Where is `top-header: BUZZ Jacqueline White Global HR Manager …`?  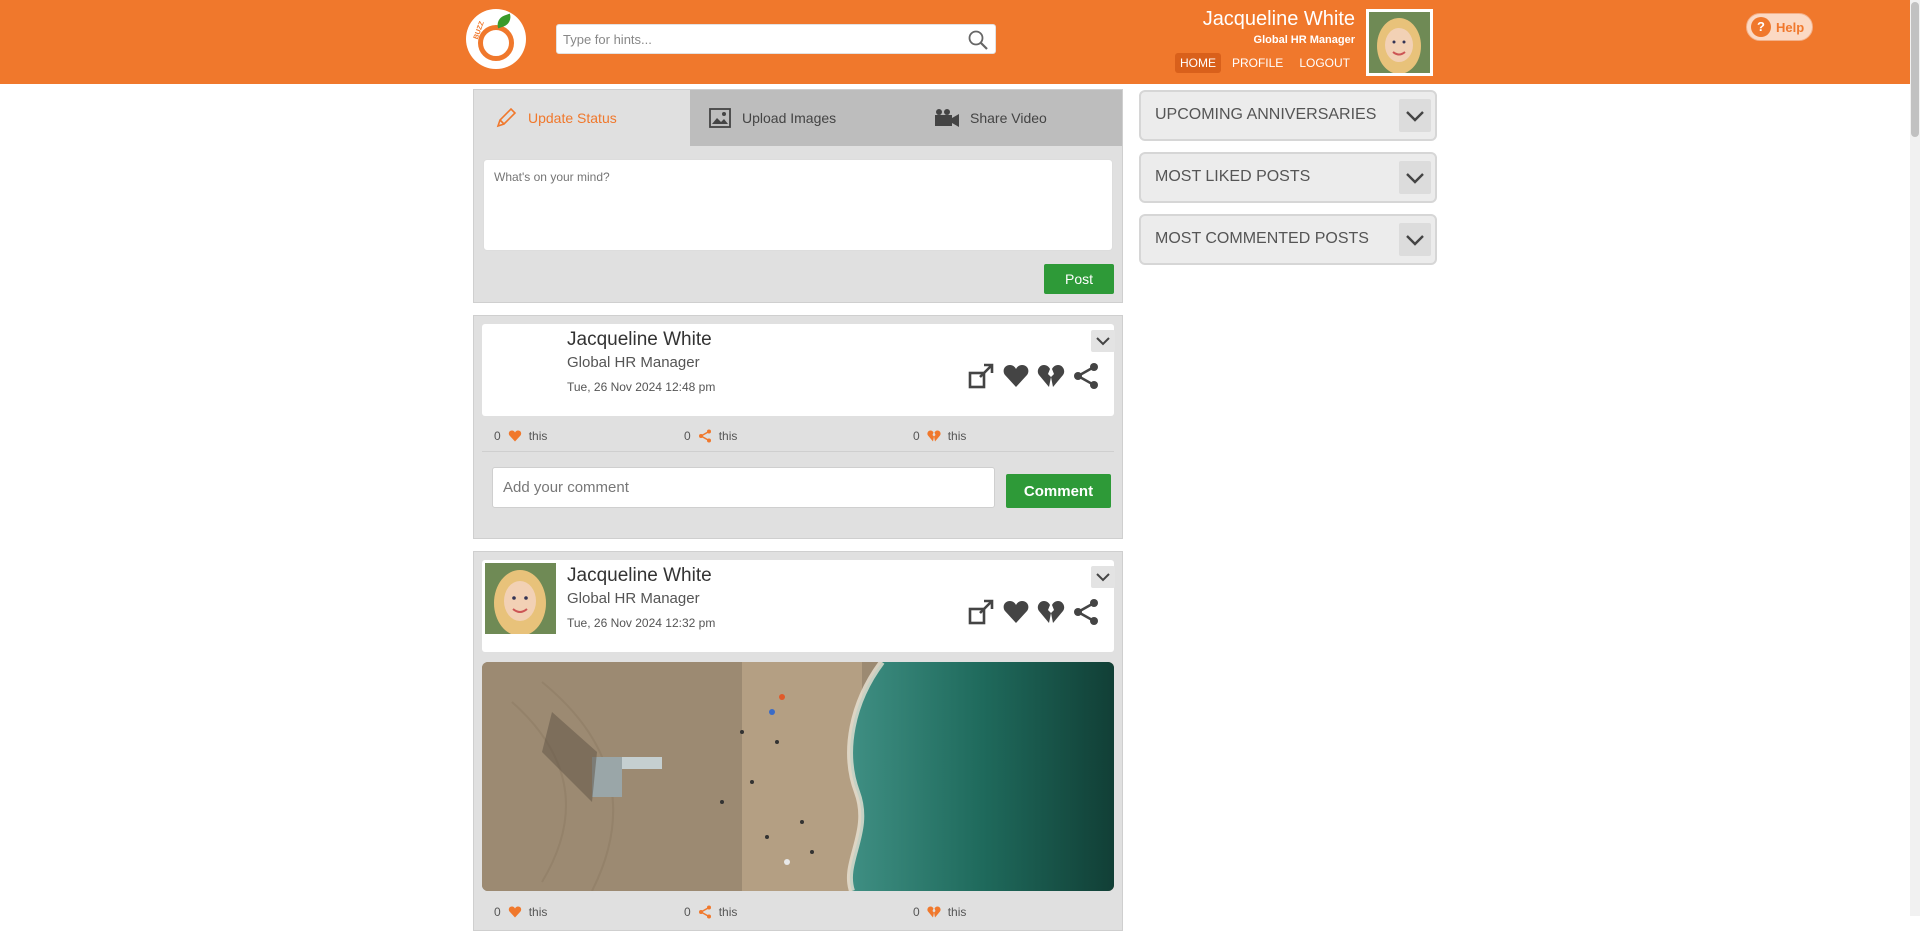
top-header: BUZZ Jacqueline White Global HR Manager … is located at coordinates (960, 42).